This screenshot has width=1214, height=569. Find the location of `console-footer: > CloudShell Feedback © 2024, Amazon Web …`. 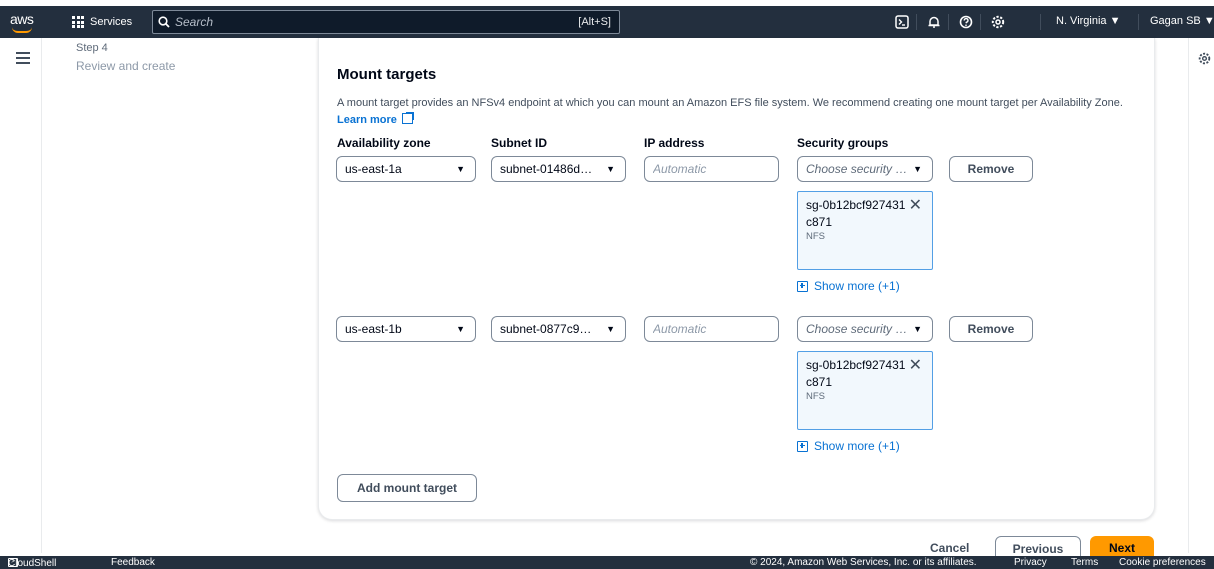

console-footer: > CloudShell Feedback © 2024, Amazon Web … is located at coordinates (607, 562).